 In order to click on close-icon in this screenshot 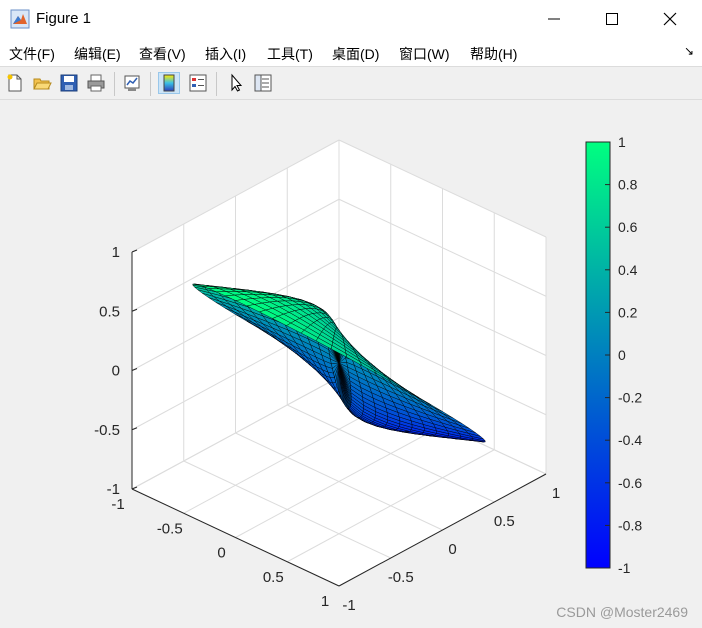, I will do `click(670, 19)`.